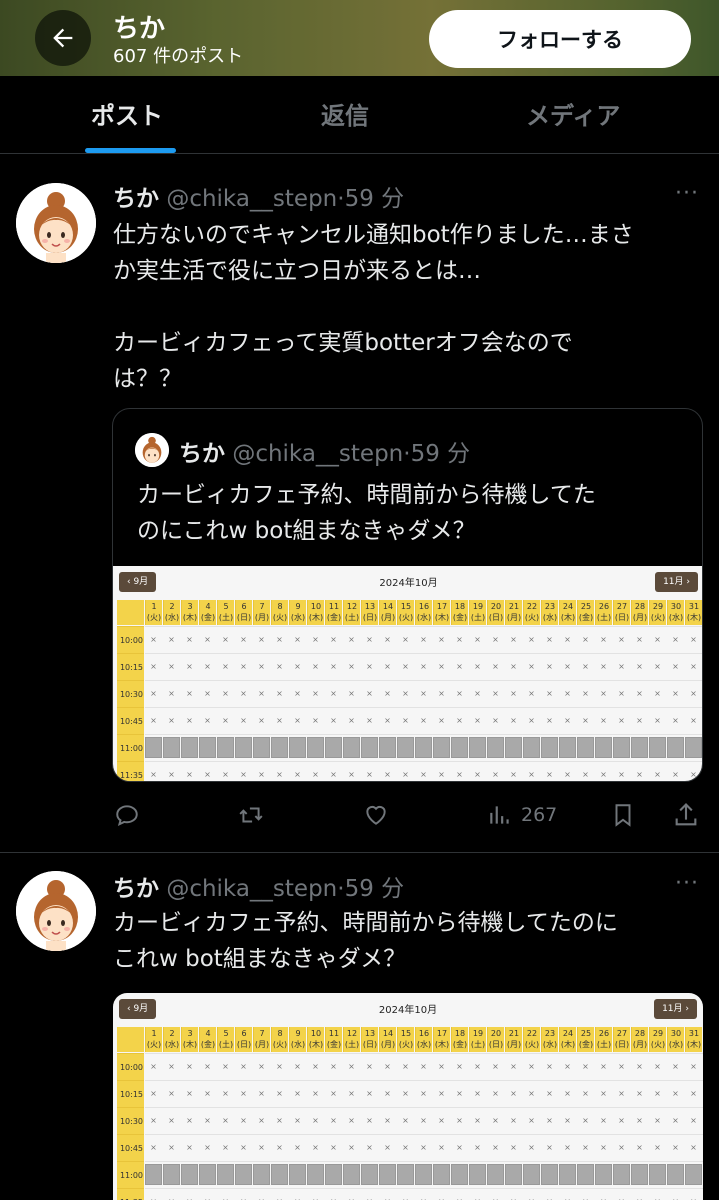 The image size is (719, 1200). What do you see at coordinates (573, 113) in the screenshot?
I see `tab-media: メディア` at bounding box center [573, 113].